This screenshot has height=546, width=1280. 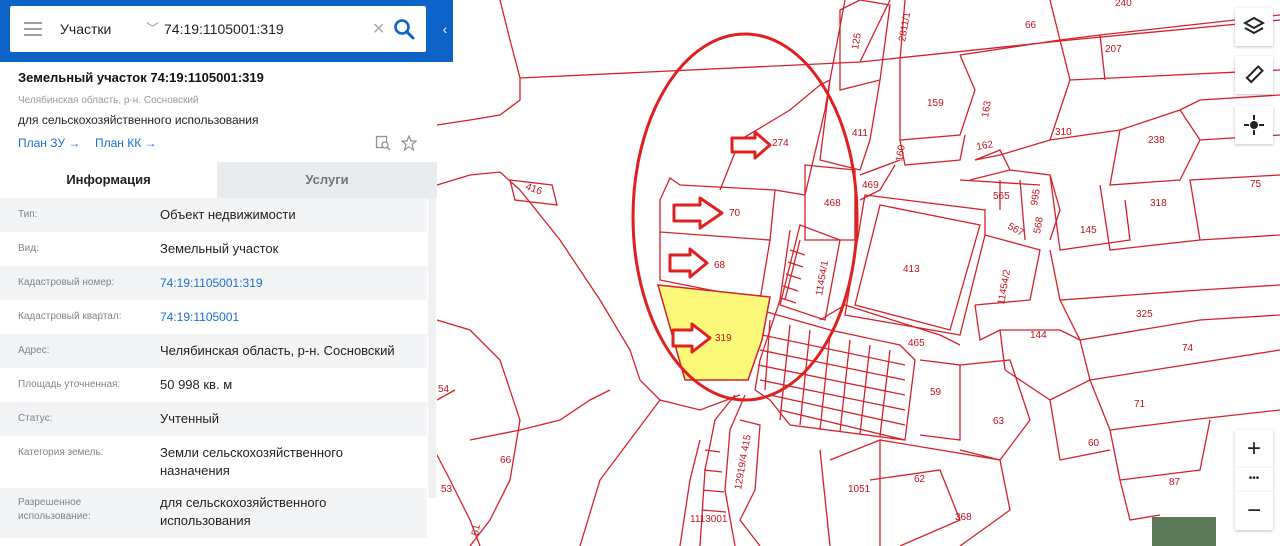 I want to click on zoom-out-button: −, so click(x=1254, y=511).